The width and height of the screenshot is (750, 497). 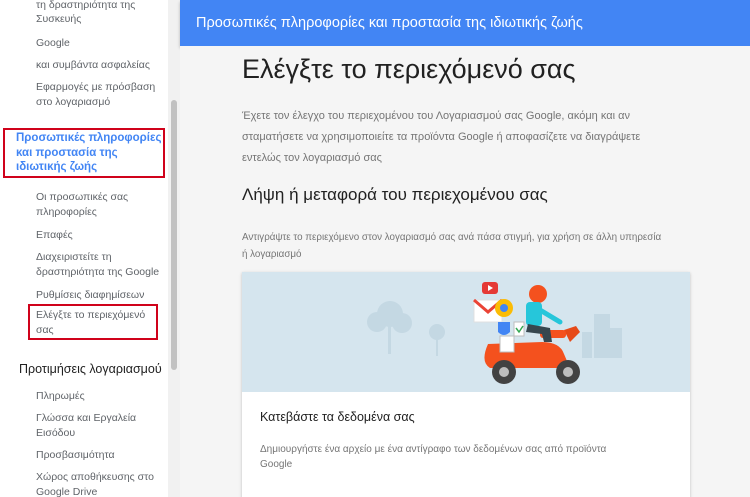 What do you see at coordinates (102, 491) in the screenshot?
I see `sidebar-item-drive-storage-cont: Google Drive` at bounding box center [102, 491].